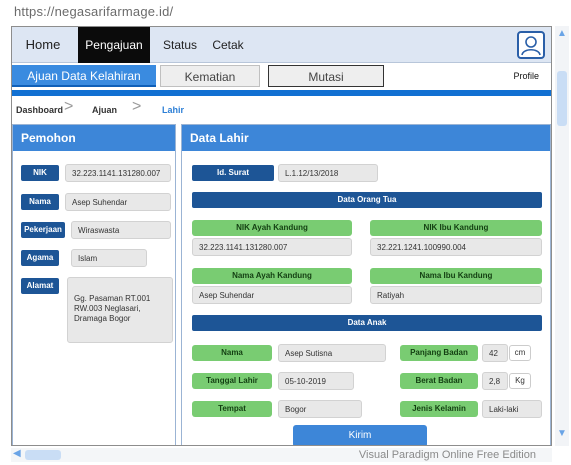  Describe the element at coordinates (40, 286) in the screenshot. I see `alamat-label: Alamat` at that location.